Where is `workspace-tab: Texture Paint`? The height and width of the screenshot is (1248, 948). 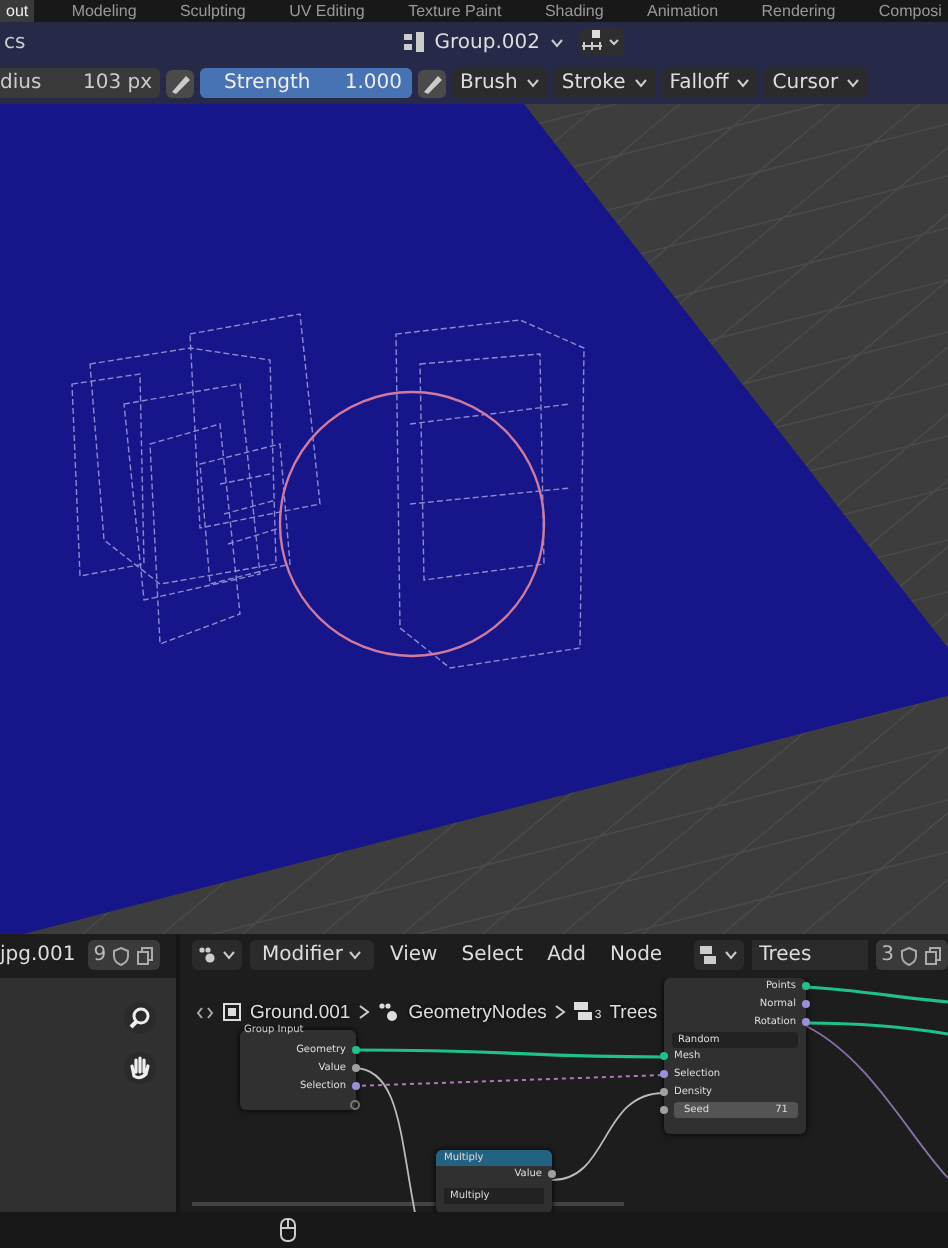
workspace-tab: Texture Paint is located at coordinates (455, 11).